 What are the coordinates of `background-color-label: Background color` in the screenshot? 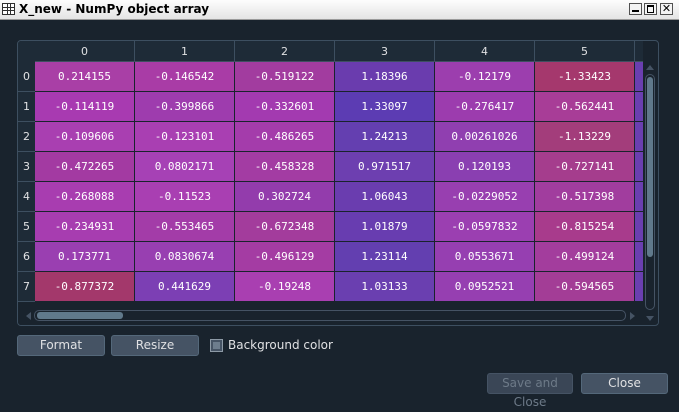 It's located at (280, 345).